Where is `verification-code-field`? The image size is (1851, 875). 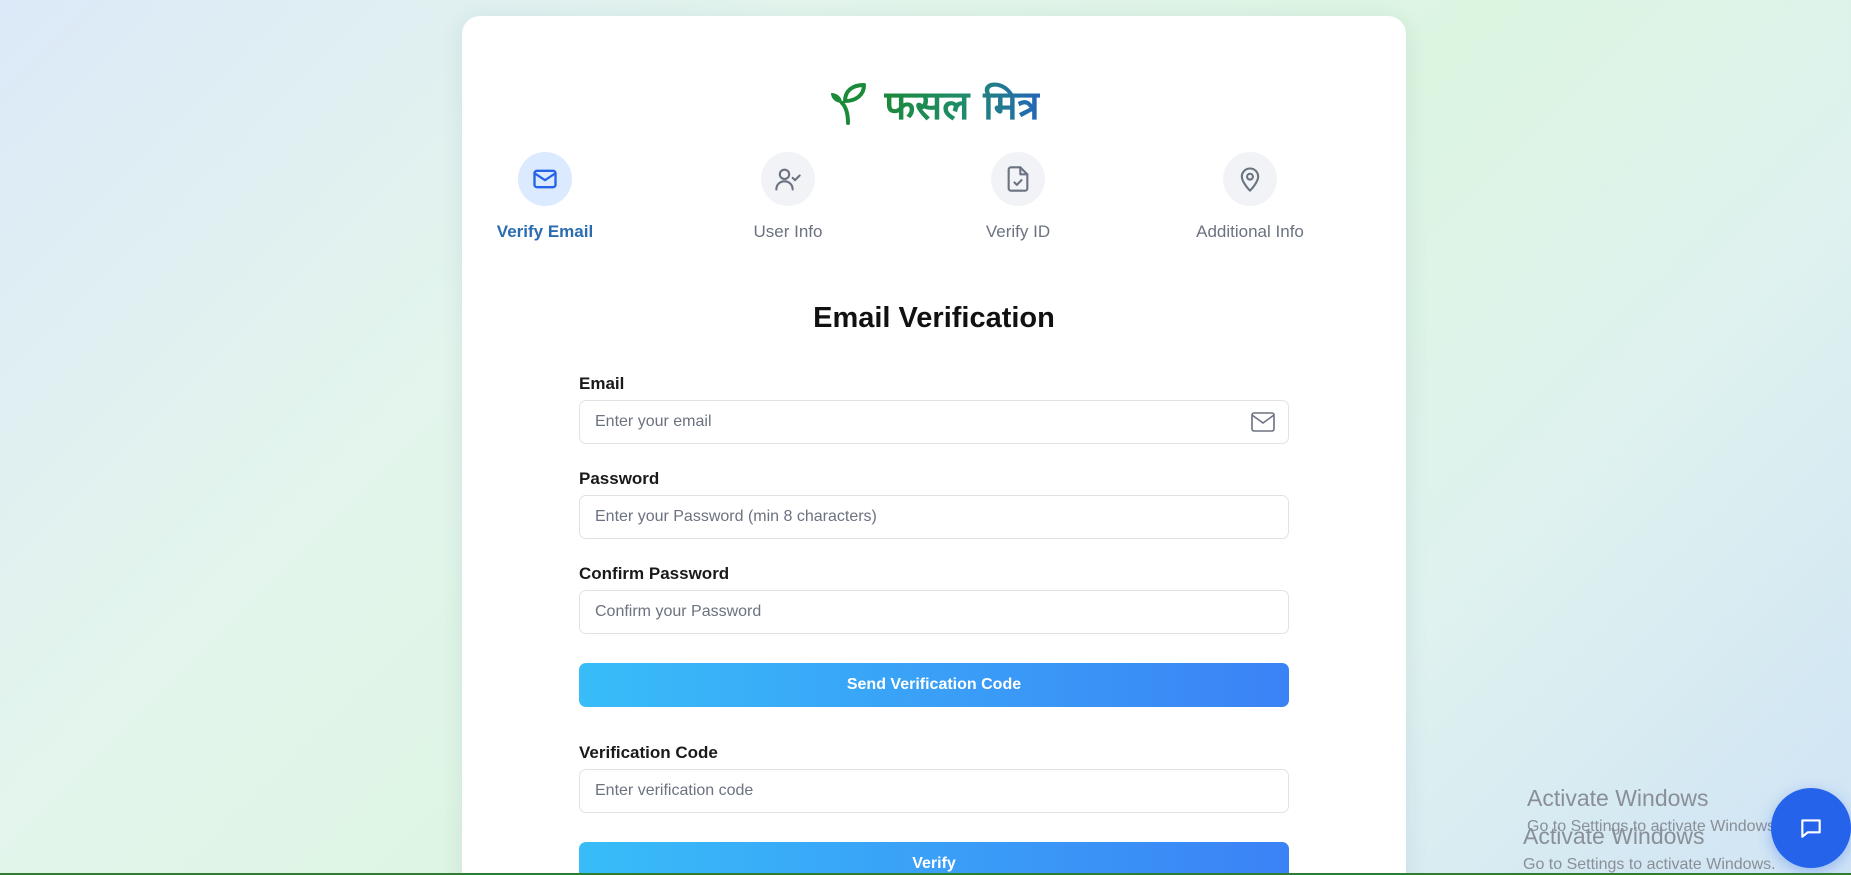 verification-code-field is located at coordinates (934, 791).